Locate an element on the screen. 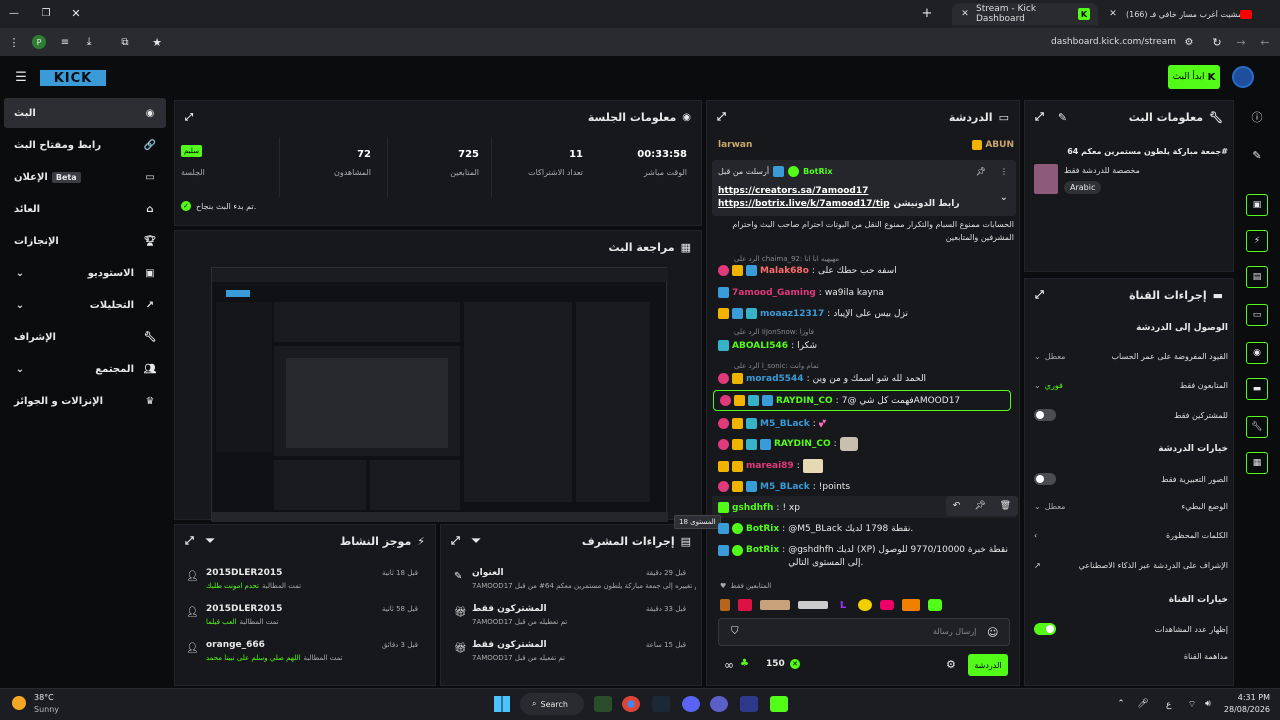 The image size is (1280, 720). kick-logo: KICK is located at coordinates (73, 78).